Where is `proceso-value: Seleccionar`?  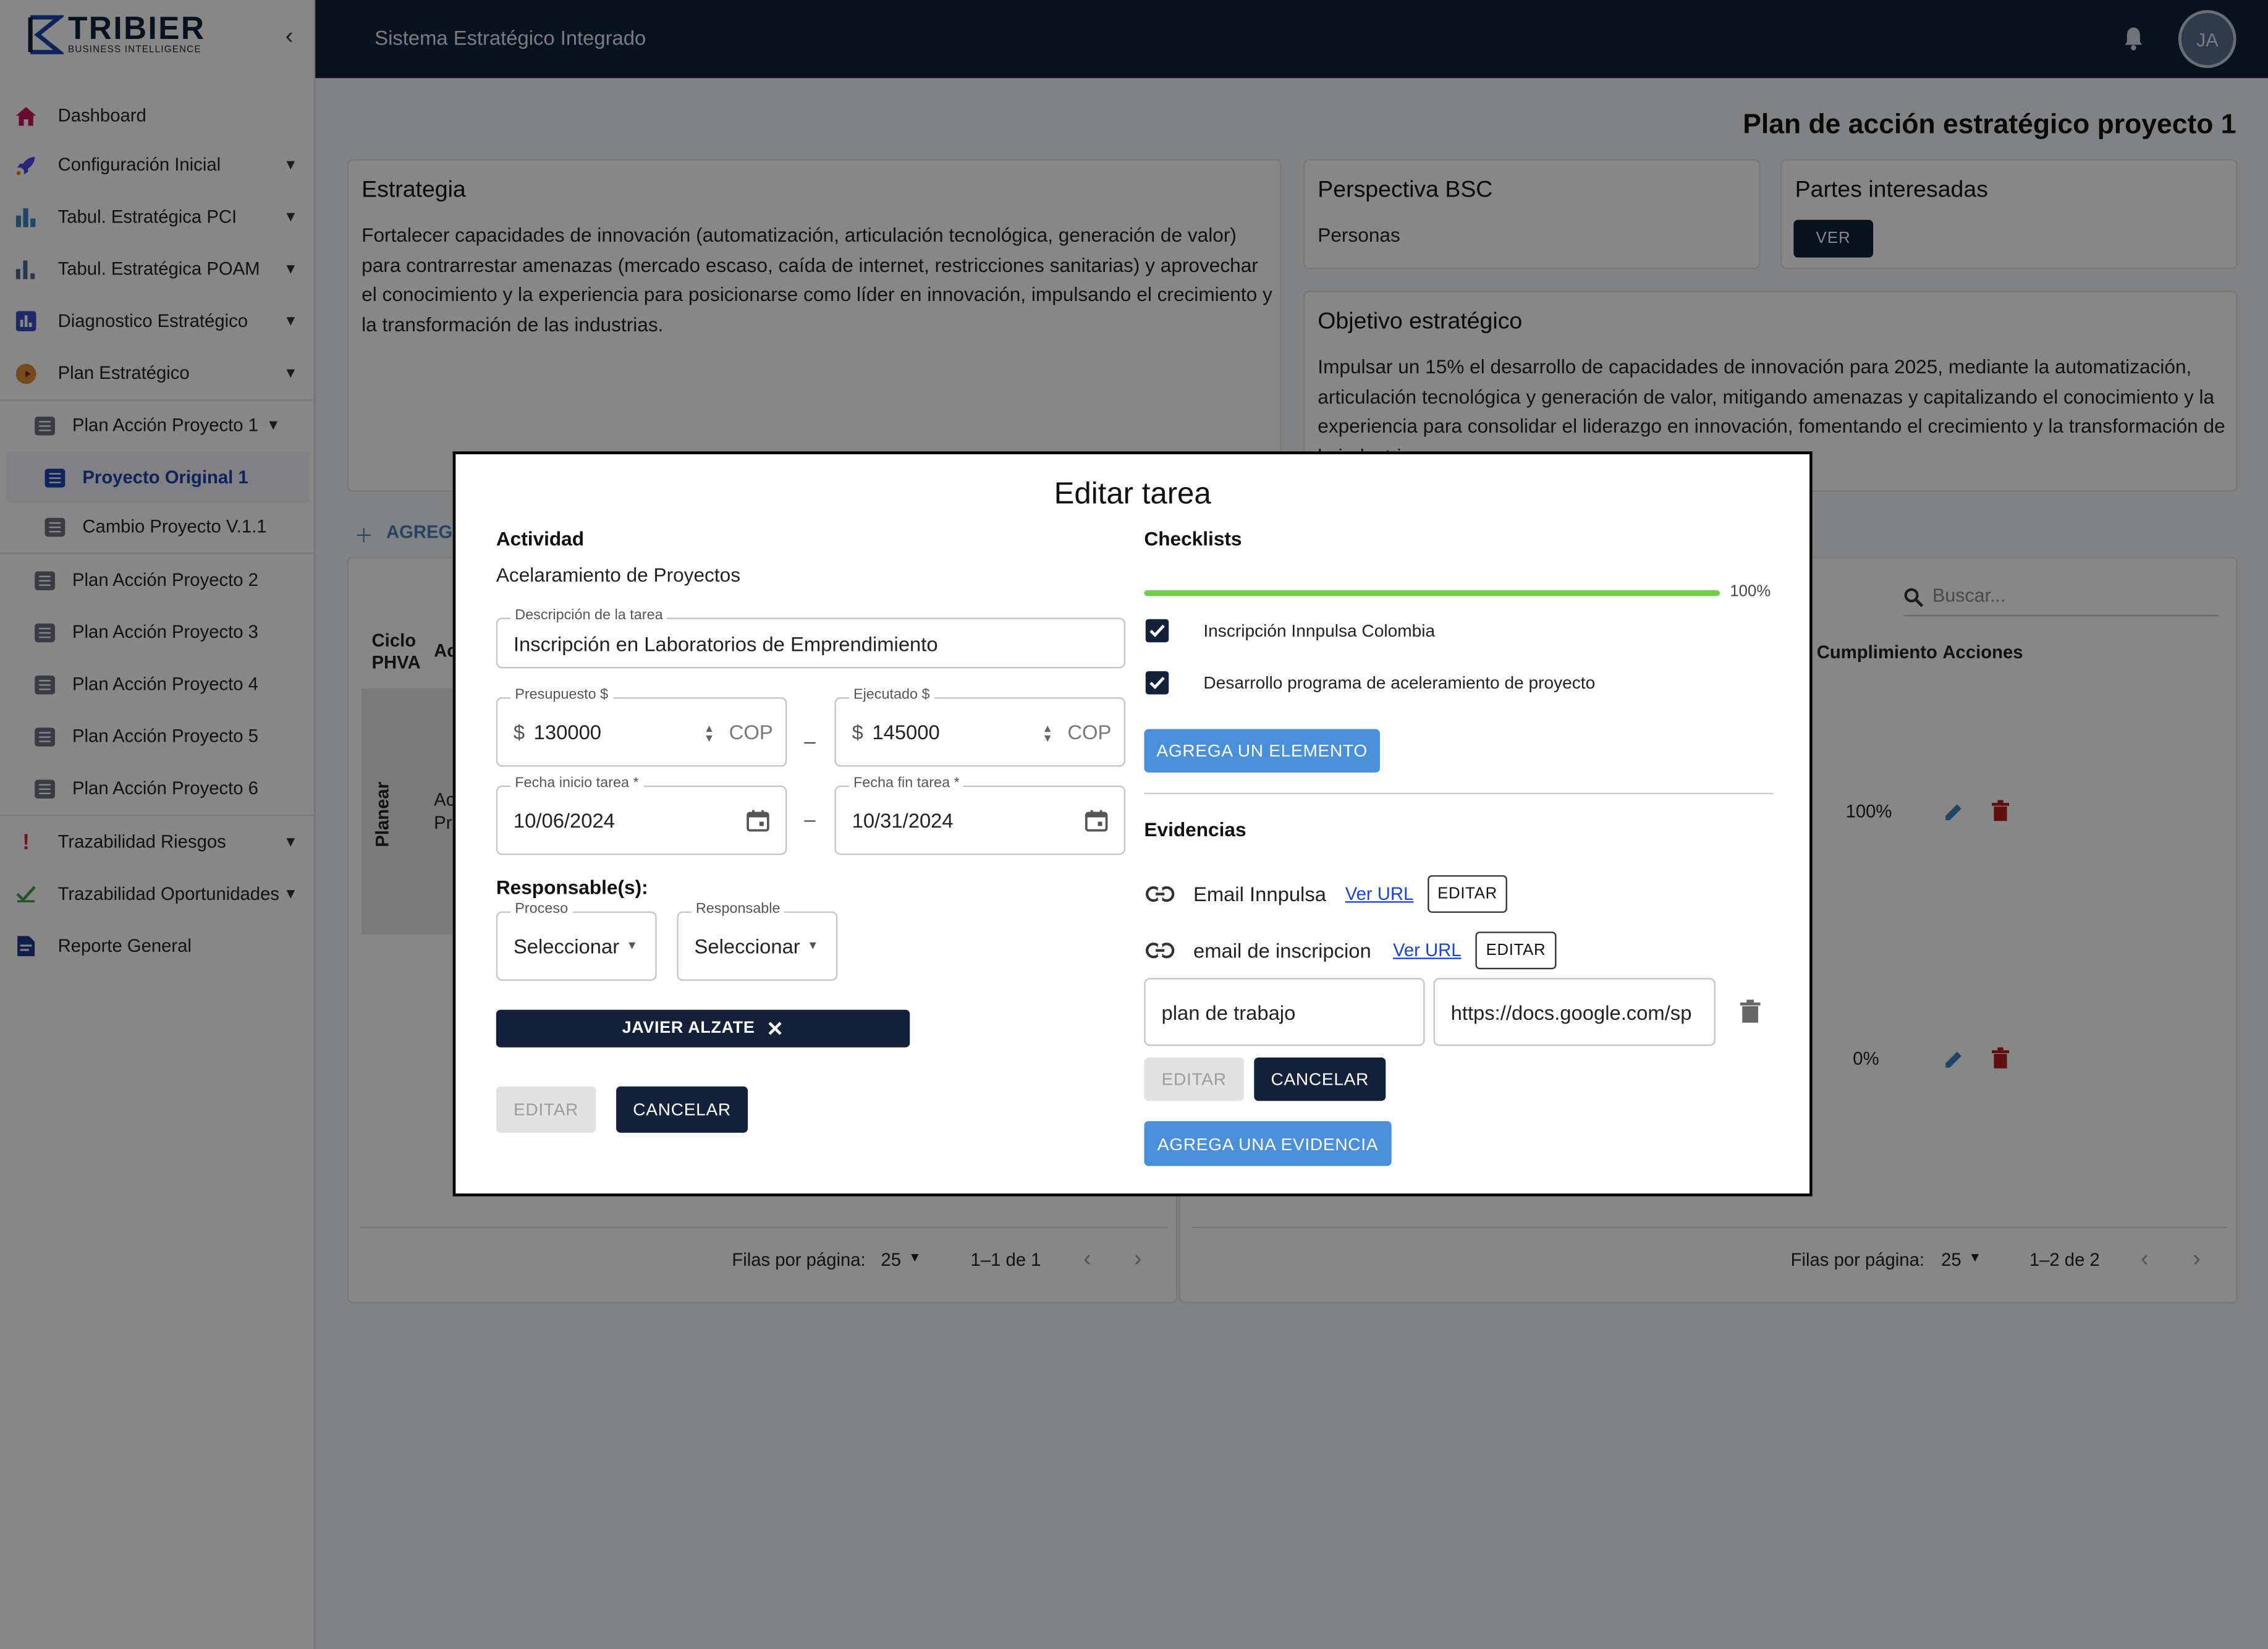 proceso-value: Seleccionar is located at coordinates (566, 946).